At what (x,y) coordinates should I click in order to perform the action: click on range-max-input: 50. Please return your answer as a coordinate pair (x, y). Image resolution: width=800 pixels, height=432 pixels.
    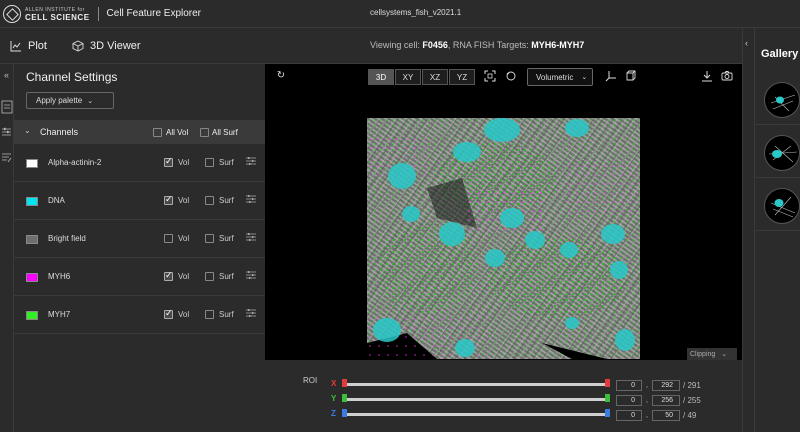
    Looking at the image, I should click on (666, 415).